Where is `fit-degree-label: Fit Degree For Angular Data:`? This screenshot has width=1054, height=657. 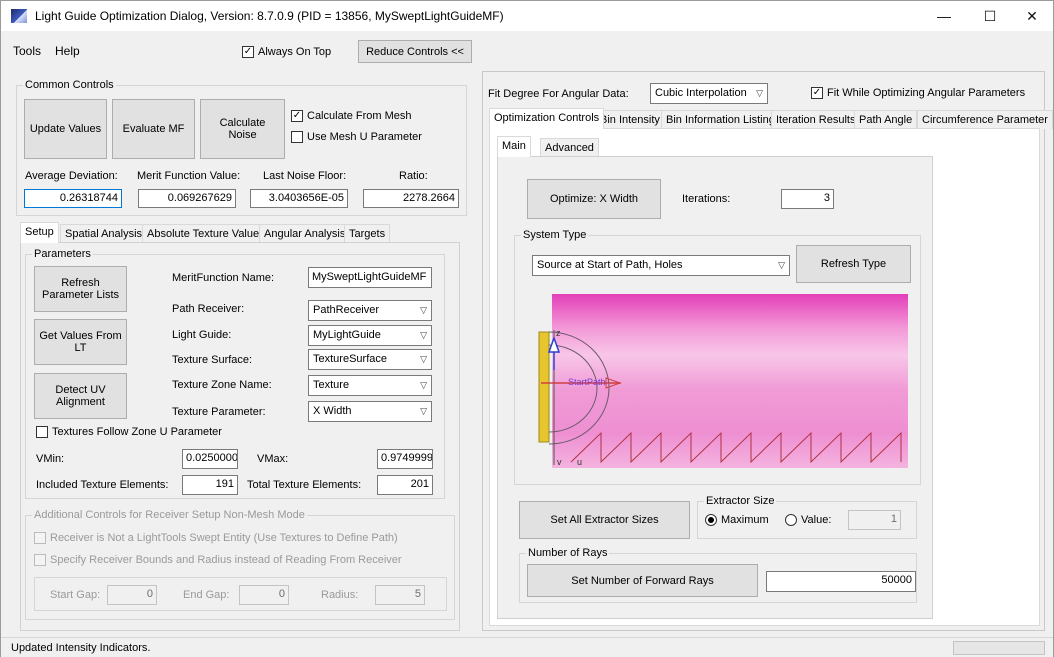
fit-degree-label: Fit Degree For Angular Data: is located at coordinates (558, 94).